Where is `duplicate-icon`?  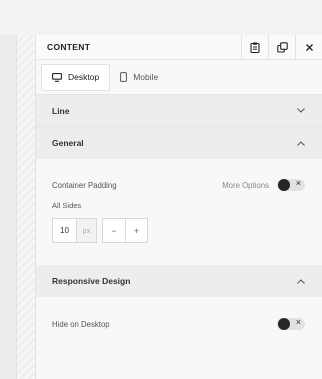 duplicate-icon is located at coordinates (282, 47).